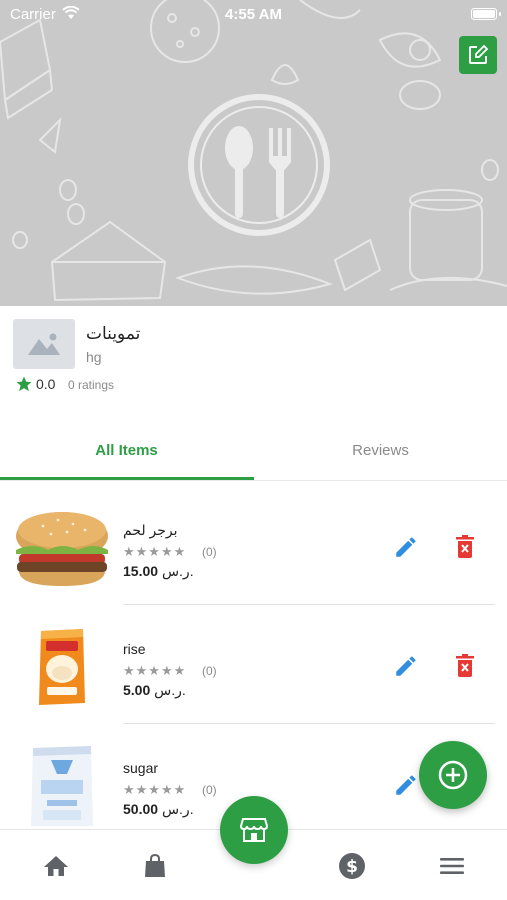 The height and width of the screenshot is (900, 507). Describe the element at coordinates (253, 480) in the screenshot. I see `tabs-divider` at that location.